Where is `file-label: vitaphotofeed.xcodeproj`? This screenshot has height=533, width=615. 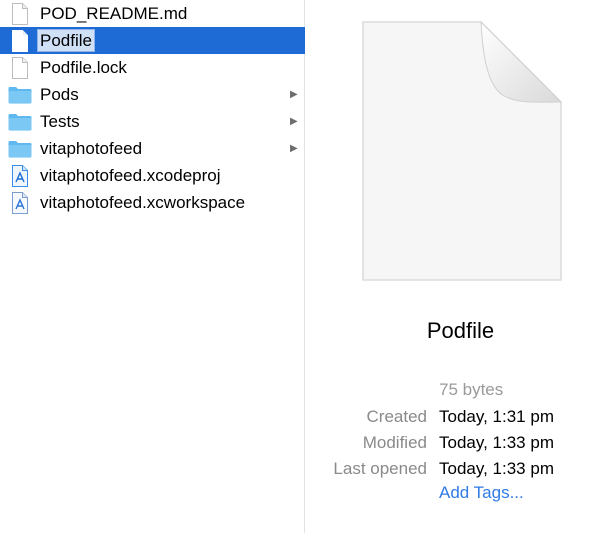 file-label: vitaphotofeed.xcodeproj is located at coordinates (130, 175).